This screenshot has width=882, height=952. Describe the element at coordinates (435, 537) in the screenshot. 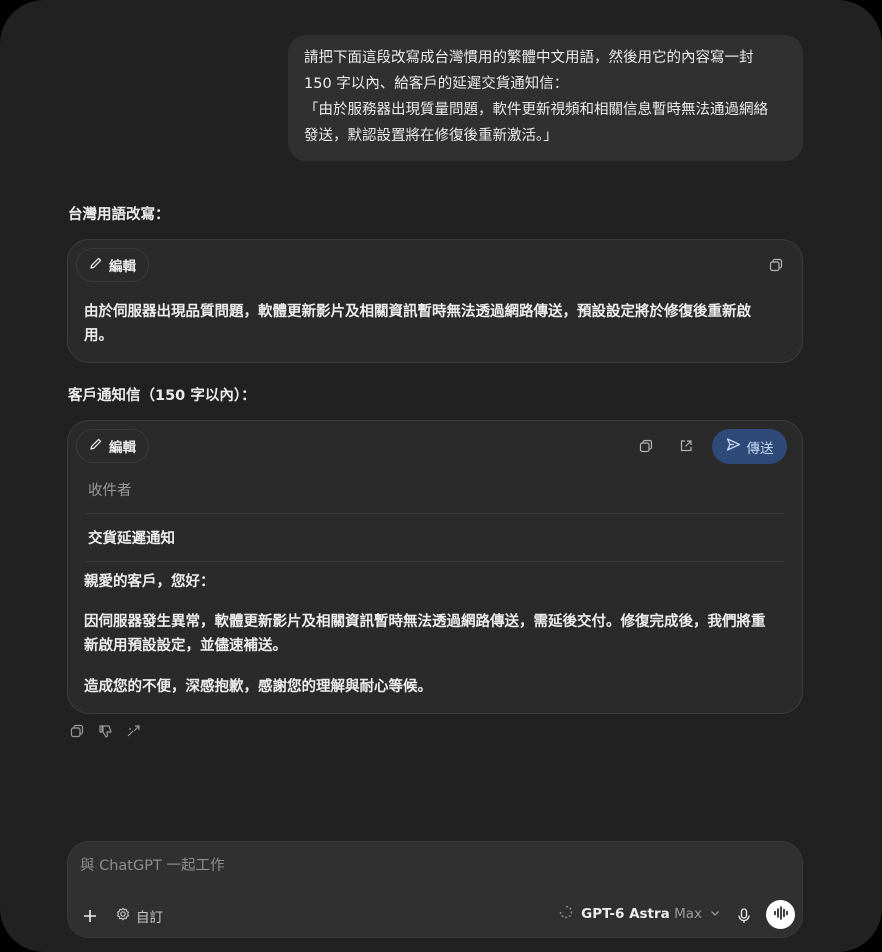

I see `subject-field: 交貨延遲通知` at that location.